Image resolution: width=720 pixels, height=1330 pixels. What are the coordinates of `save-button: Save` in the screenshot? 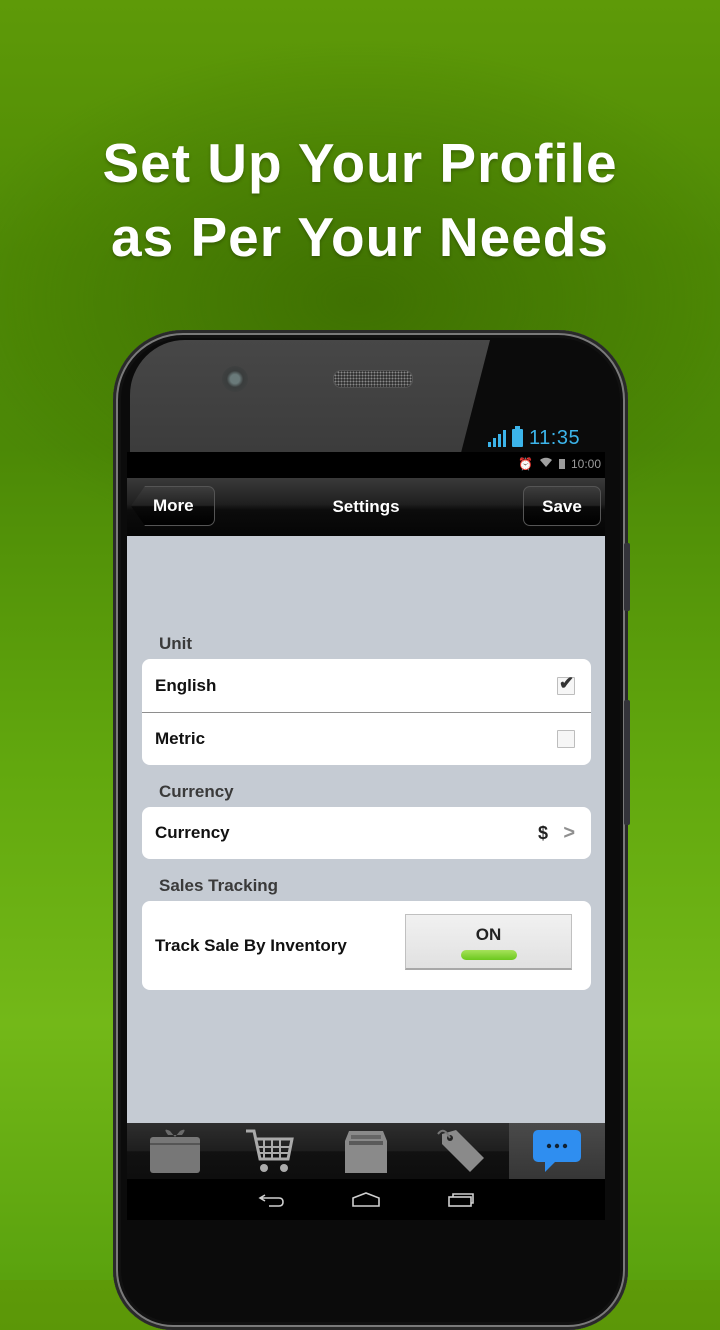 It's located at (562, 506).